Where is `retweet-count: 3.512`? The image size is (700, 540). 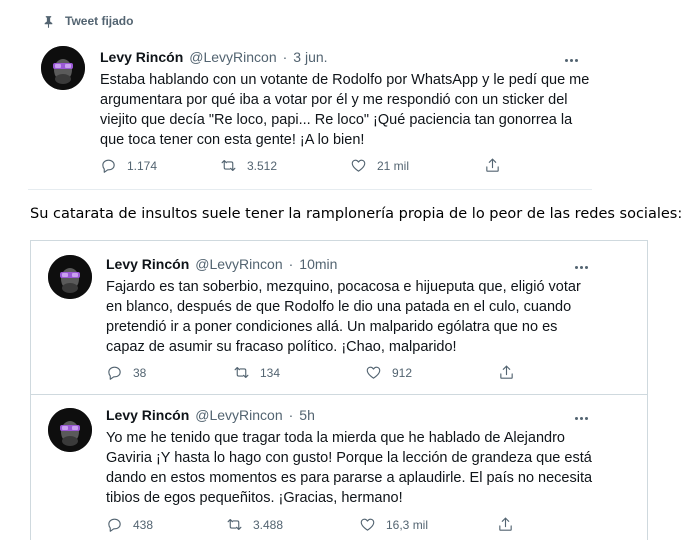
retweet-count: 3.512 is located at coordinates (262, 165).